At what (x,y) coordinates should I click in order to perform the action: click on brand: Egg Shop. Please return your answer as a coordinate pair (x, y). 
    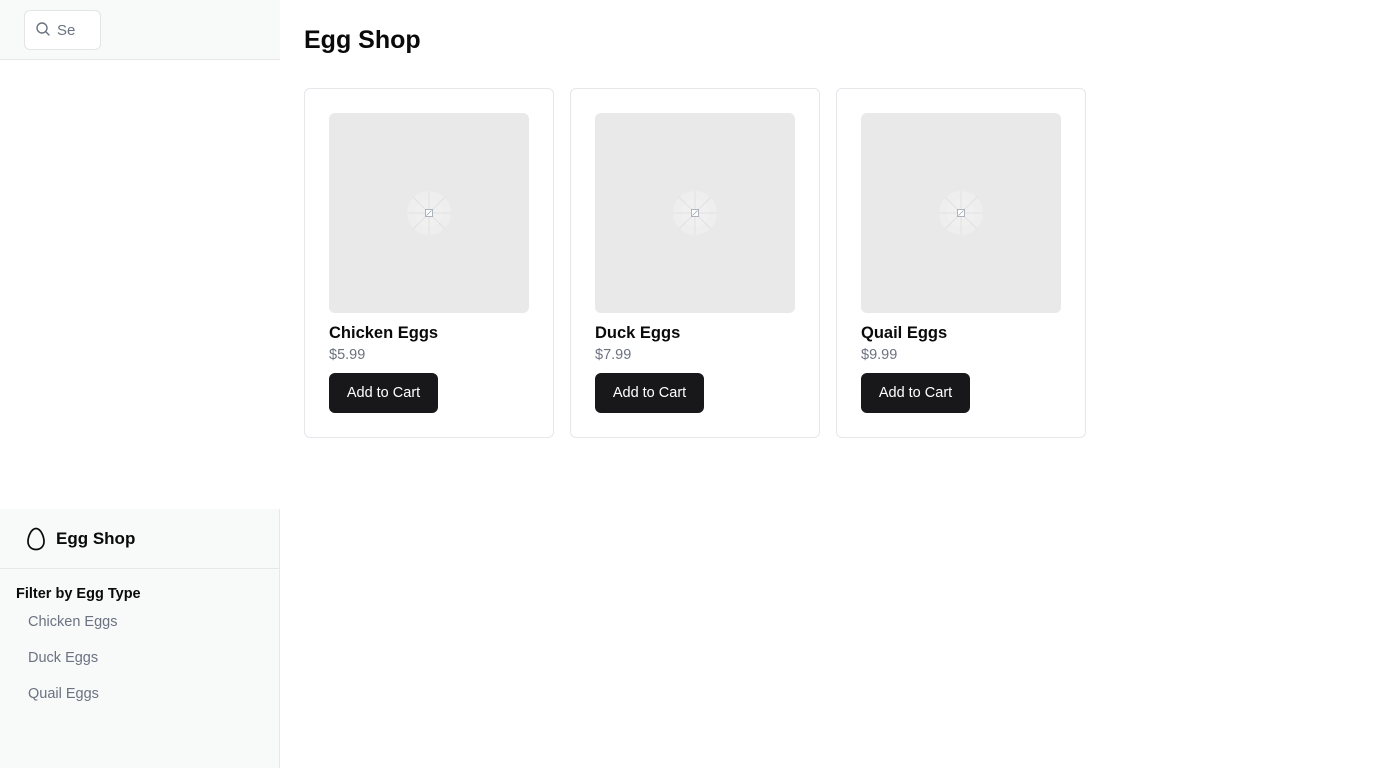
    Looking at the image, I should click on (139, 539).